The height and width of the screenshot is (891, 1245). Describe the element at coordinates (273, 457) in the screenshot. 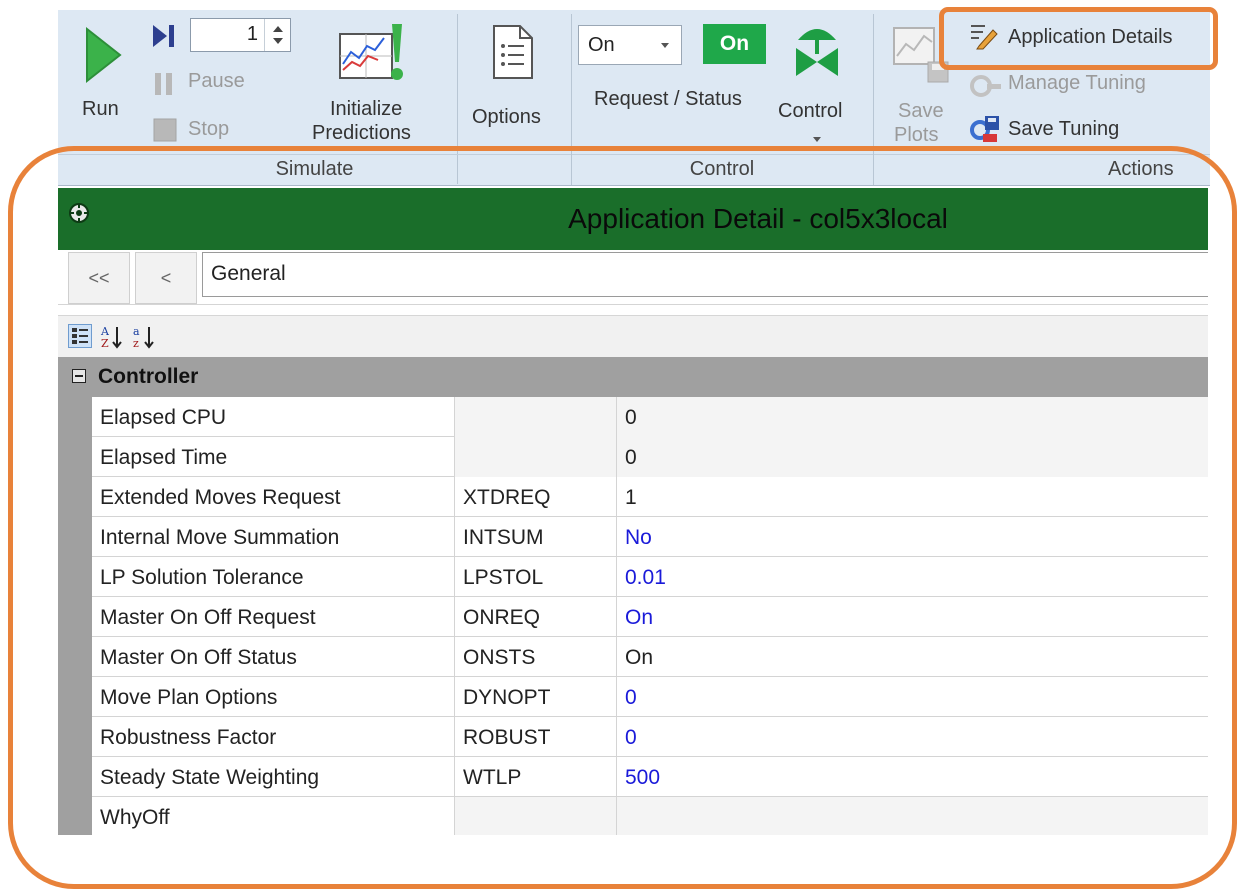

I see `property-name: Elapsed Time` at that location.